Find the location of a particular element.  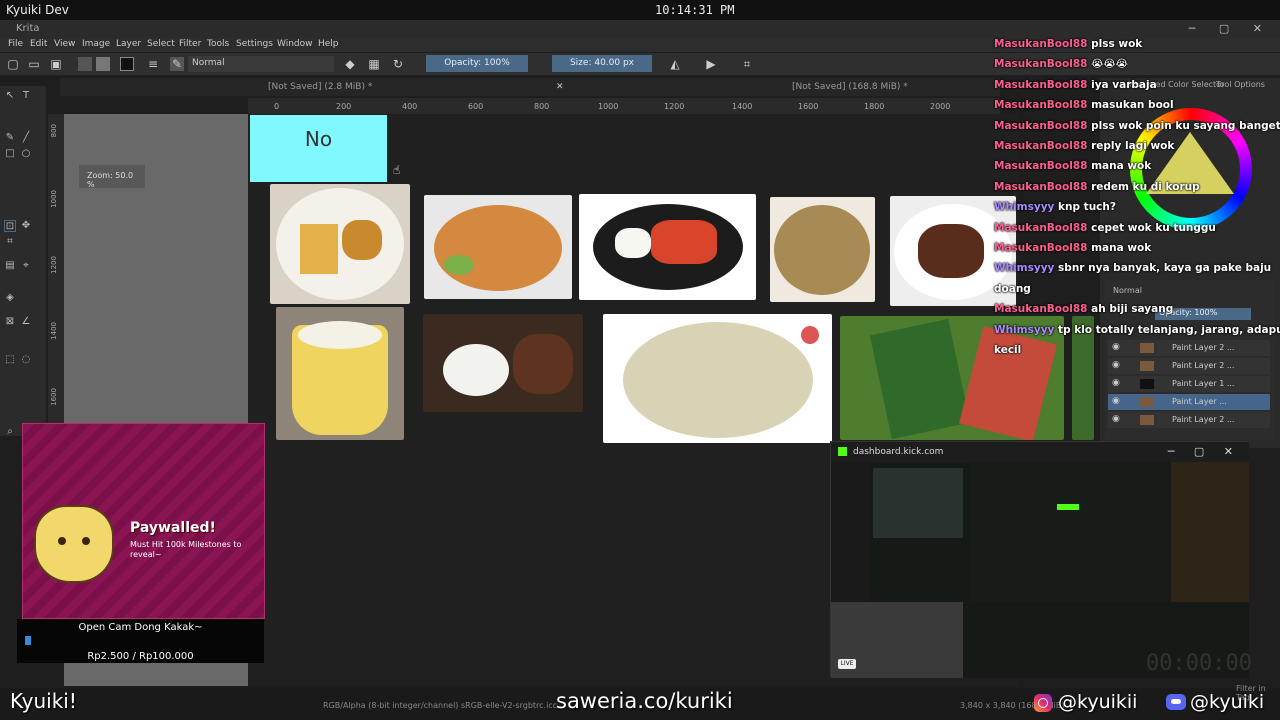

gradient-tool-icon: ▤ is located at coordinates (10, 266).